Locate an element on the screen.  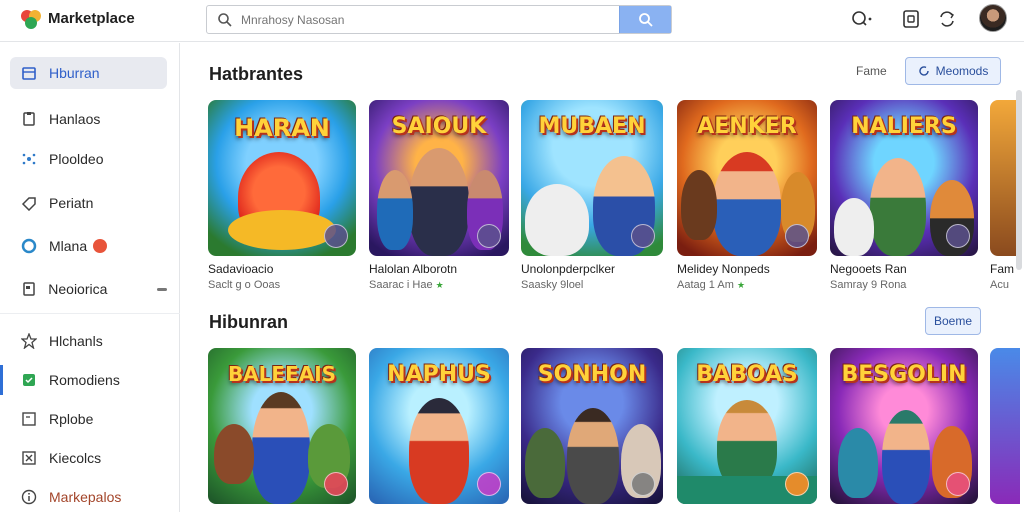
sidebar-item-label: Kiecolcs is located at coordinates (75, 458).